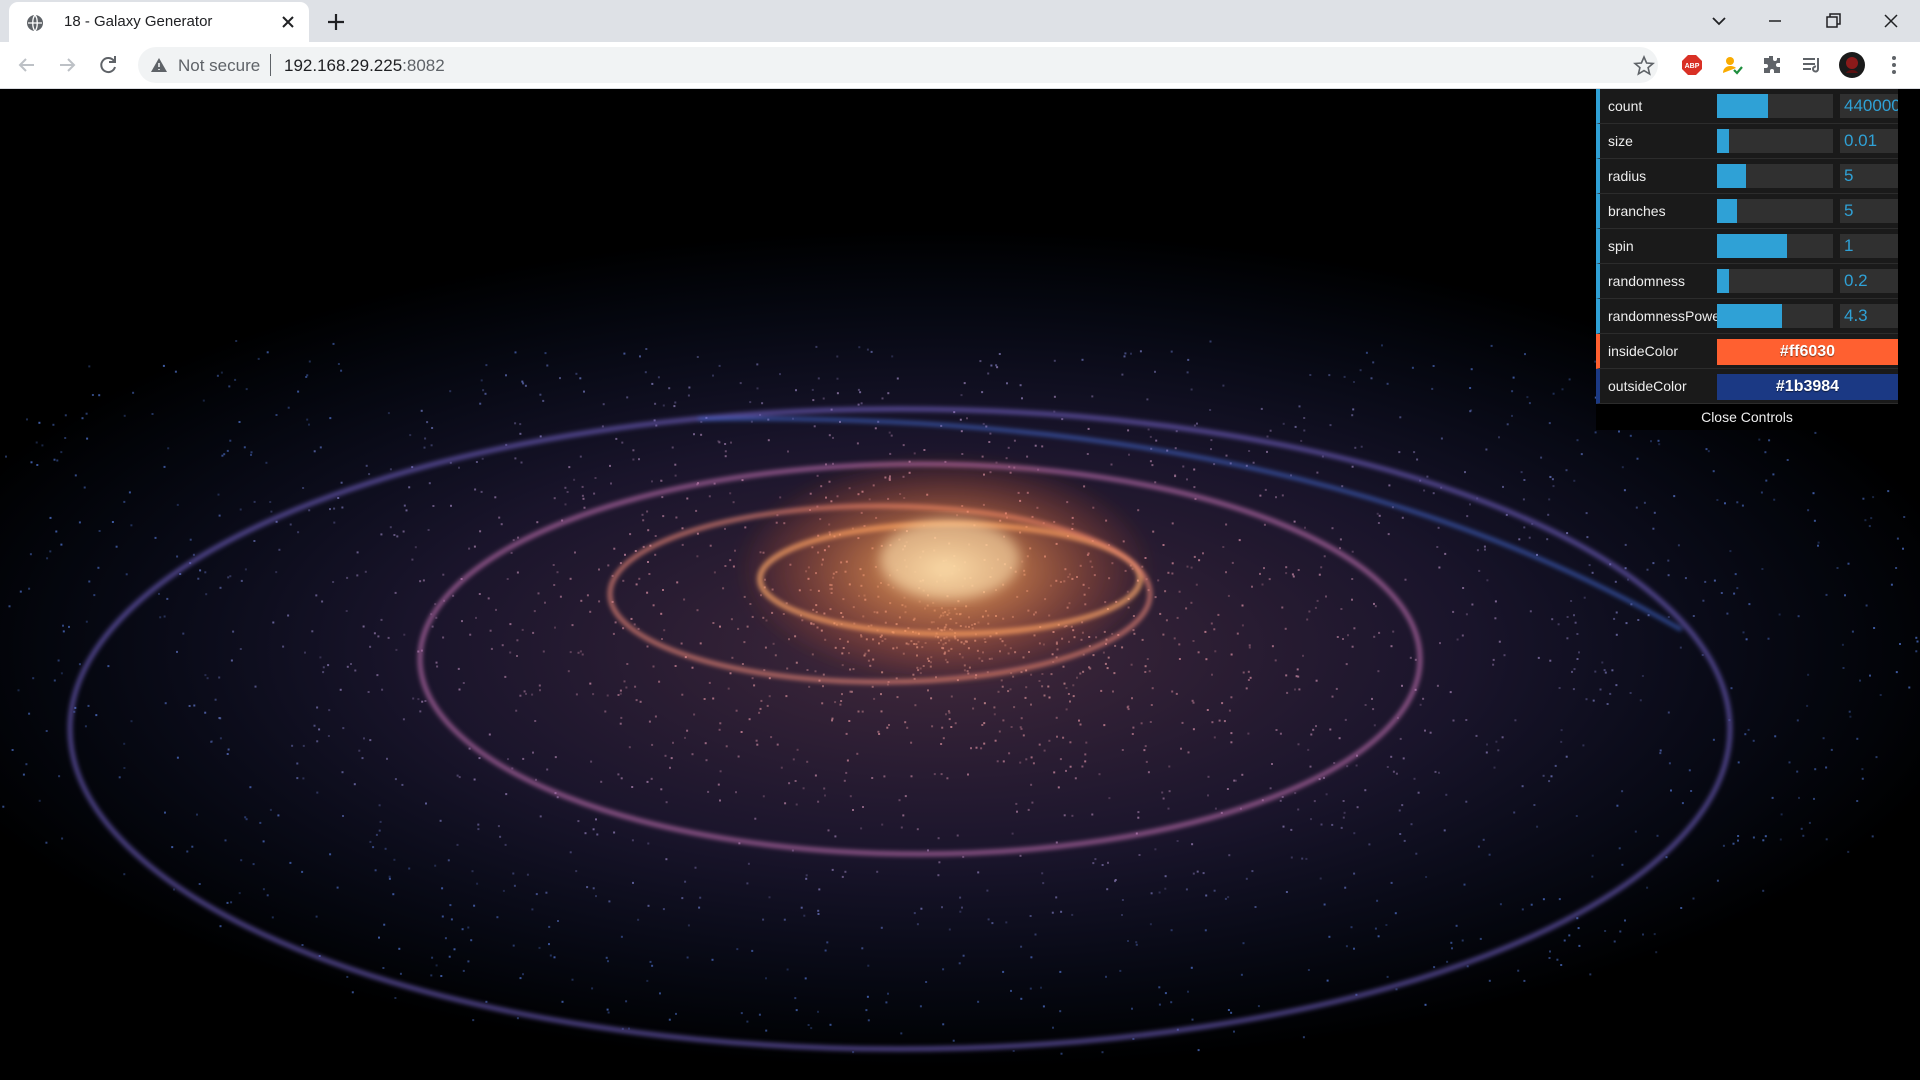 This screenshot has height=1080, width=1920. I want to click on browser-toolbar: Not secure 192.168.29.225:8082 ABP, so click(960, 65).